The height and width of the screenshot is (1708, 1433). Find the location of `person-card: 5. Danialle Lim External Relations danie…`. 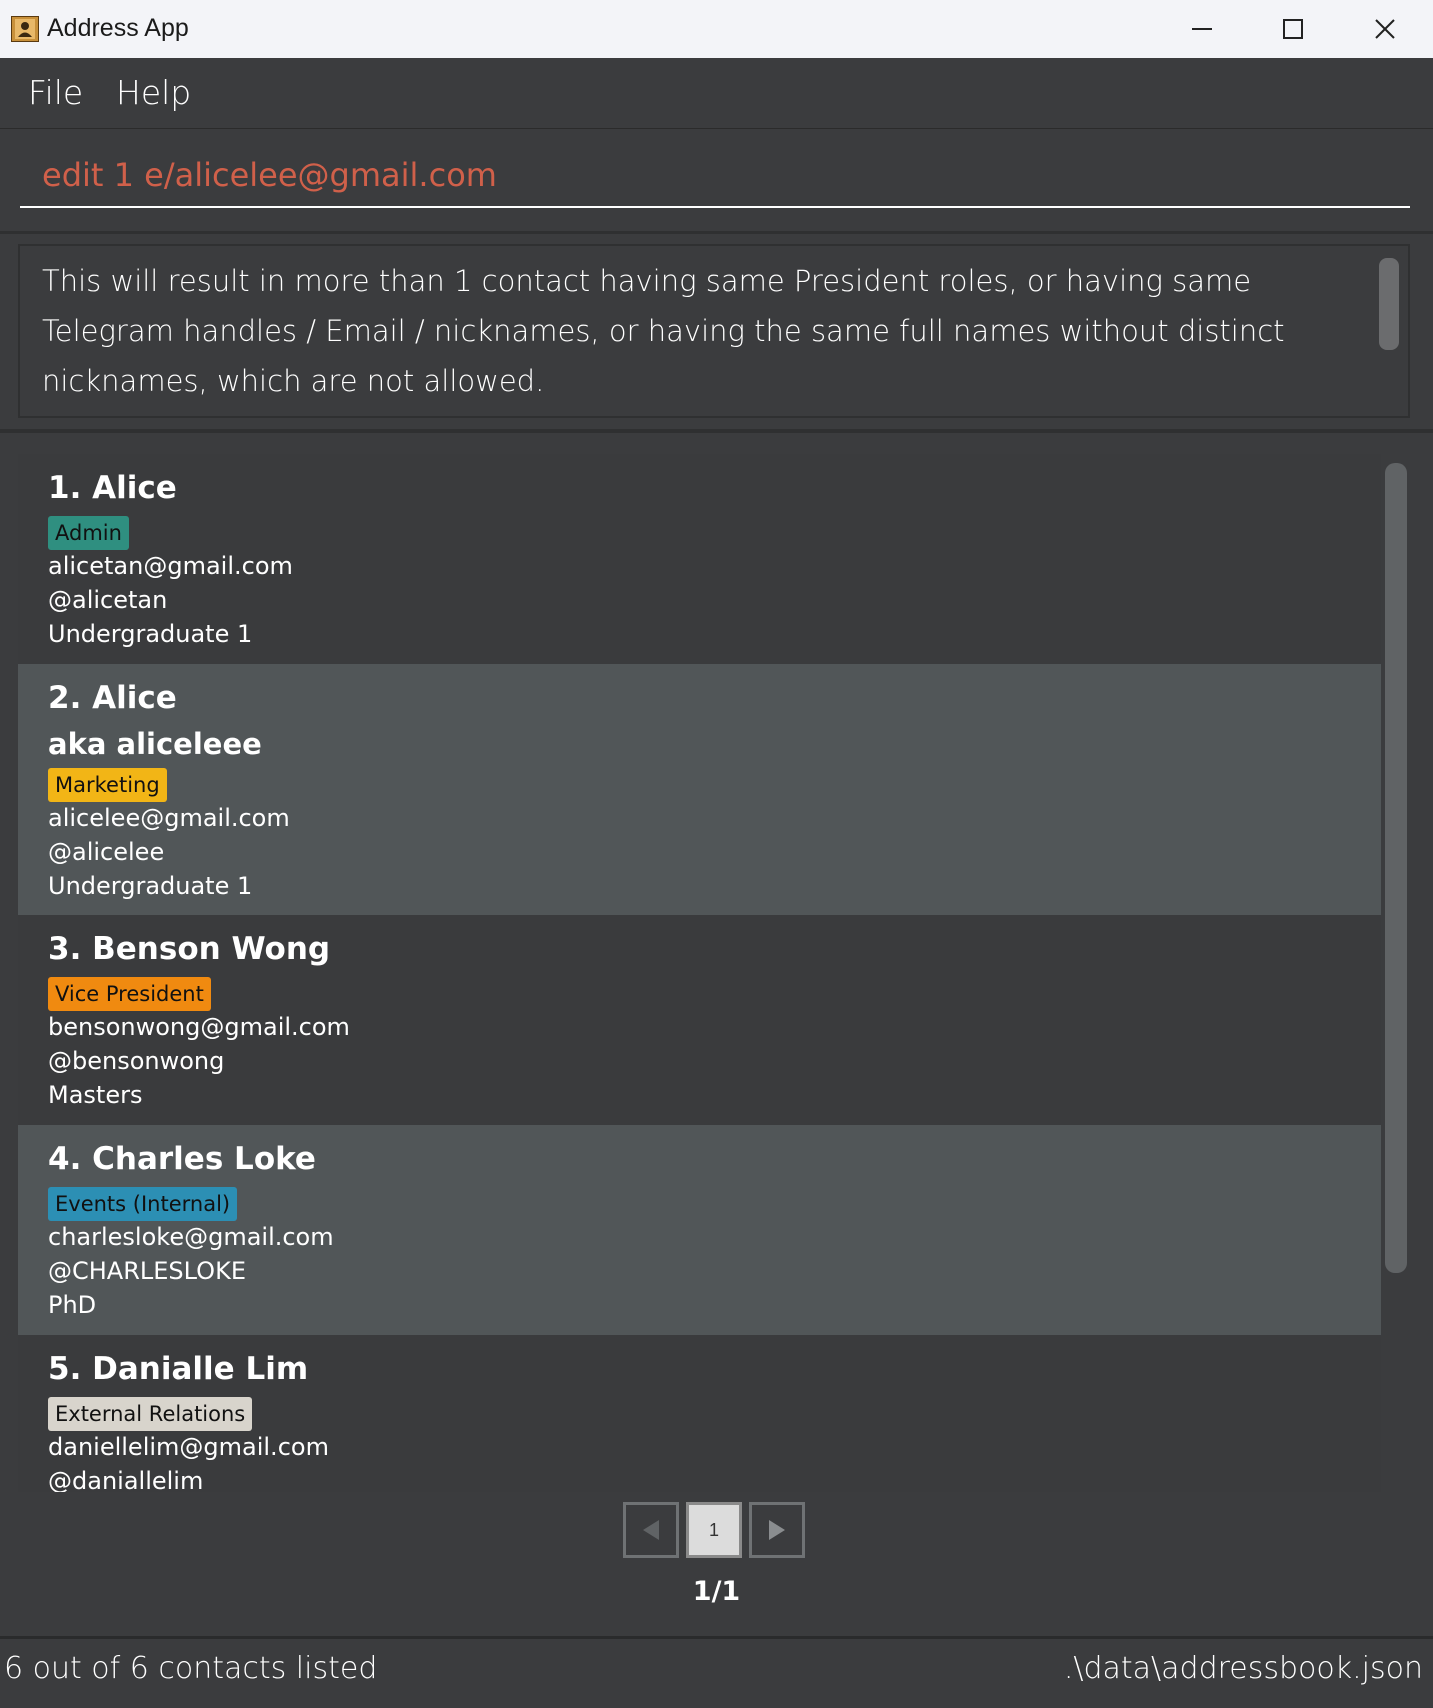

person-card: 5. Danialle Lim External Relations danie… is located at coordinates (699, 1413).